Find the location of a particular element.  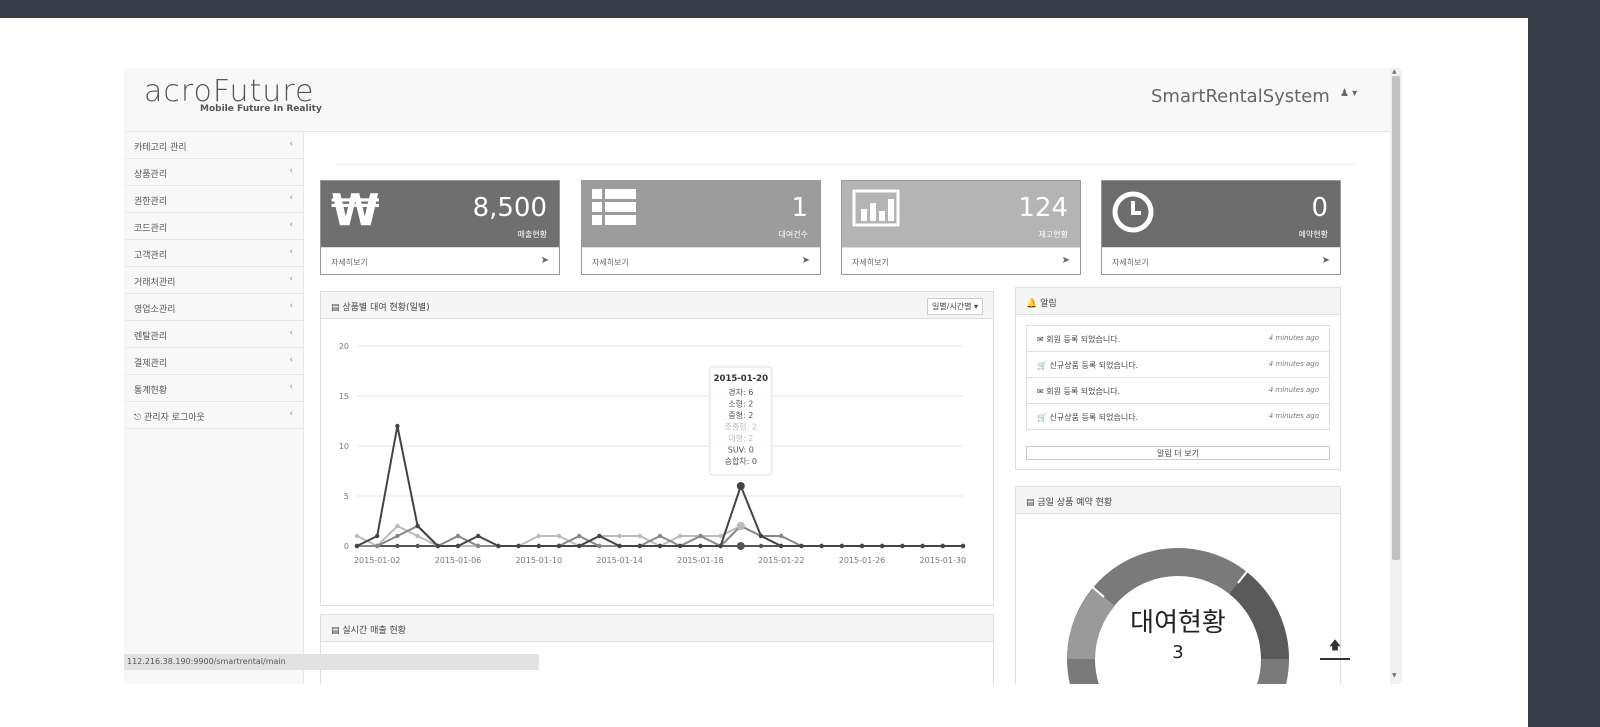

tooltip-line: 소형: 2 is located at coordinates (740, 404).